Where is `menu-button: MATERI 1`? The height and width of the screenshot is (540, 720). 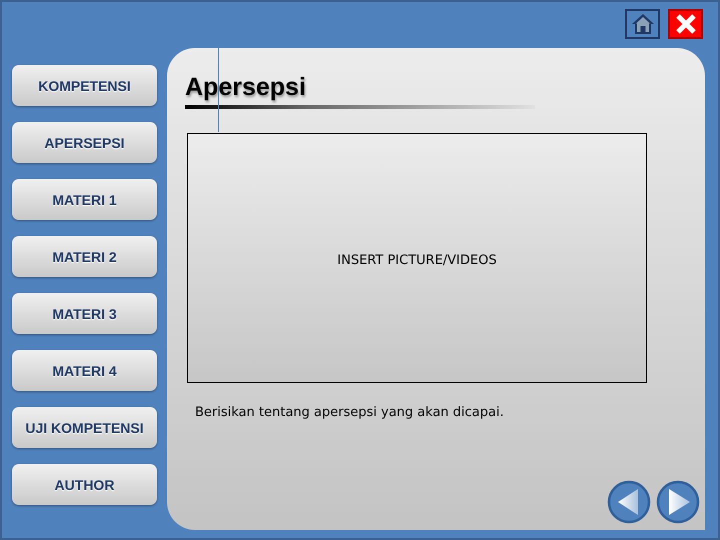
menu-button: MATERI 1 is located at coordinates (84, 199).